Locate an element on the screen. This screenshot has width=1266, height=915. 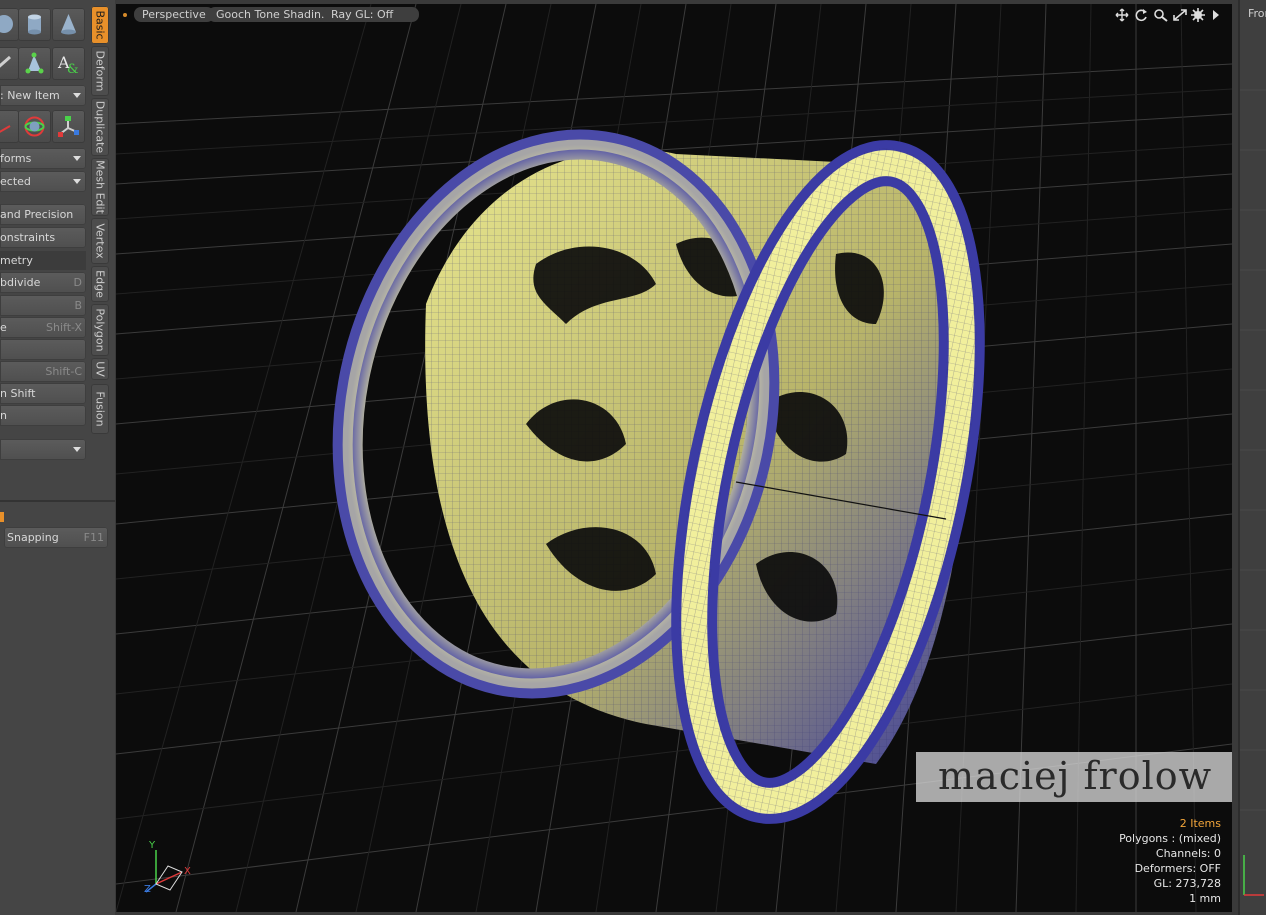
tab-edge-label: Edge is located at coordinates (100, 284).